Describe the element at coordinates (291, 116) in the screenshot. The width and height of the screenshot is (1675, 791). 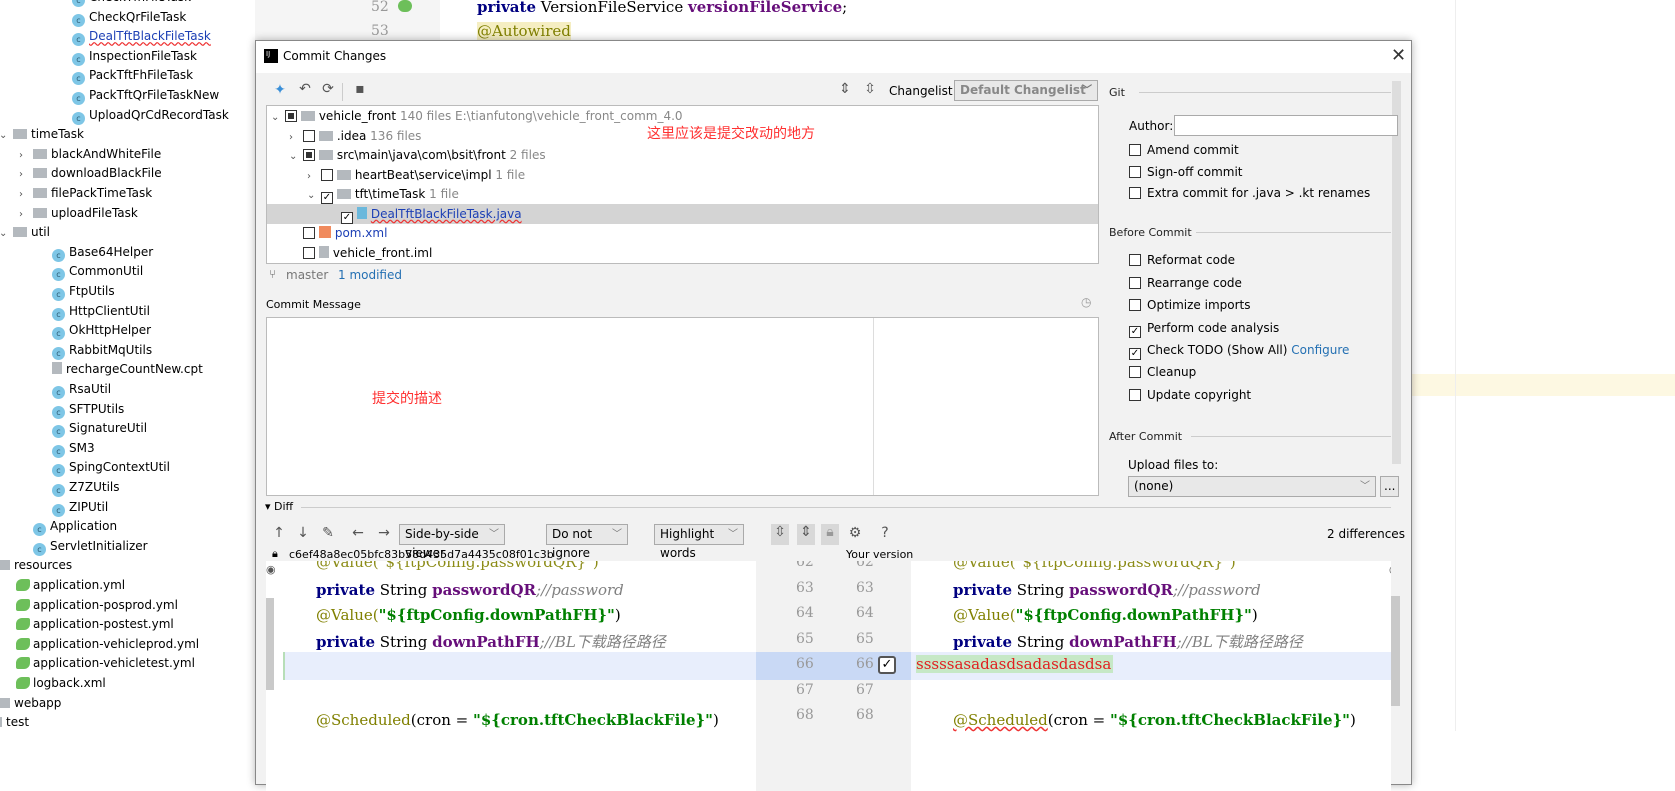
I see `checkbox-root` at that location.